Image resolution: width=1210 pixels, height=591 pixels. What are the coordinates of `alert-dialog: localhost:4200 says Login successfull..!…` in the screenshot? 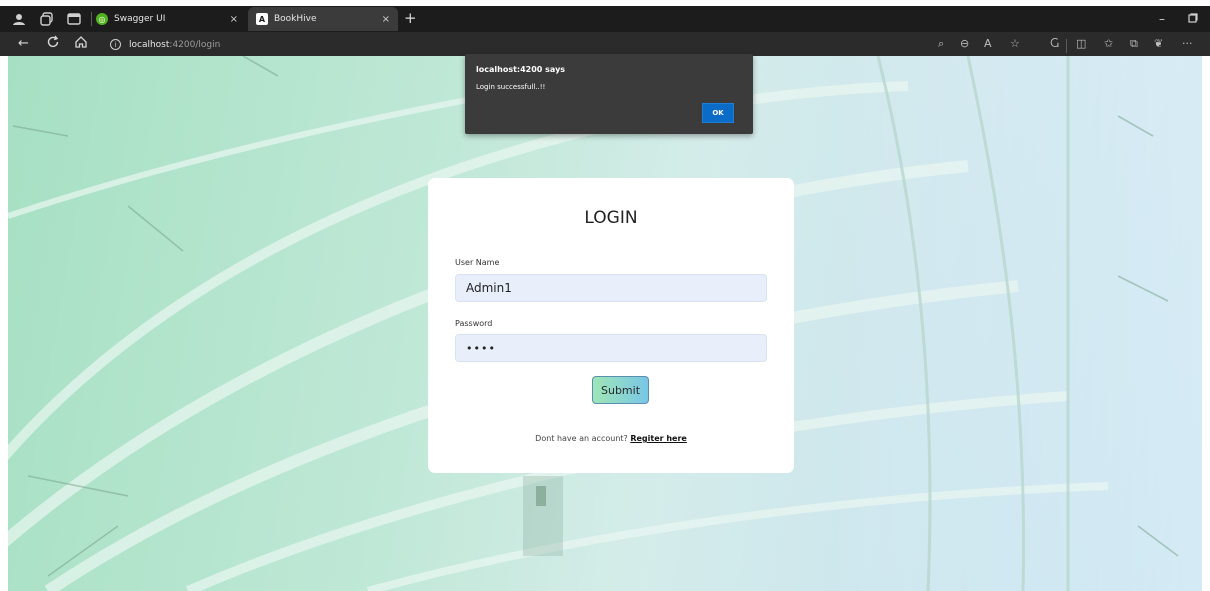 It's located at (609, 94).